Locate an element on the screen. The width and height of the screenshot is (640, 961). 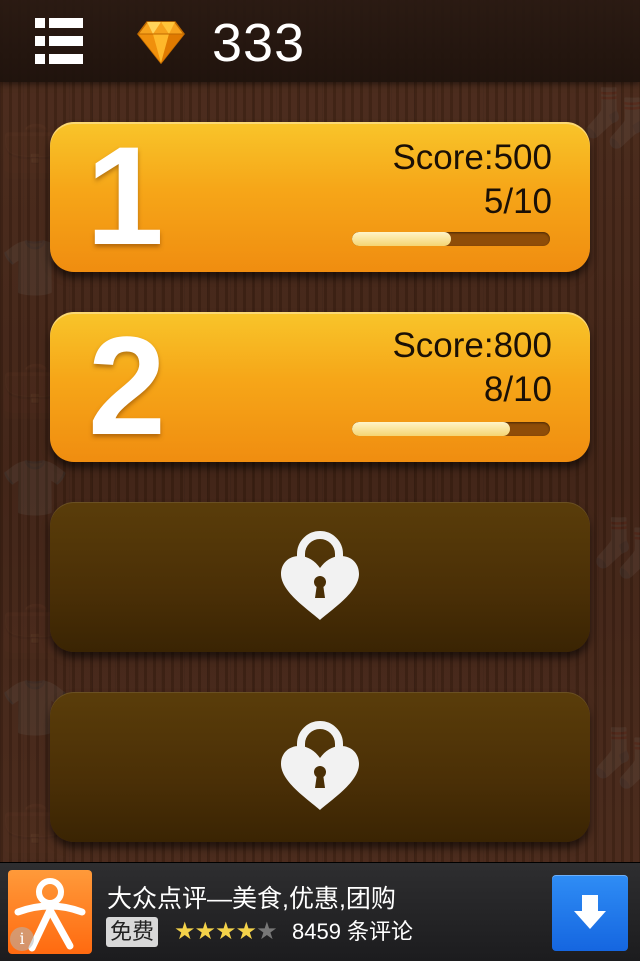
ad-title: 大众点评—美食,优惠,团购 is located at coordinates (251, 899).